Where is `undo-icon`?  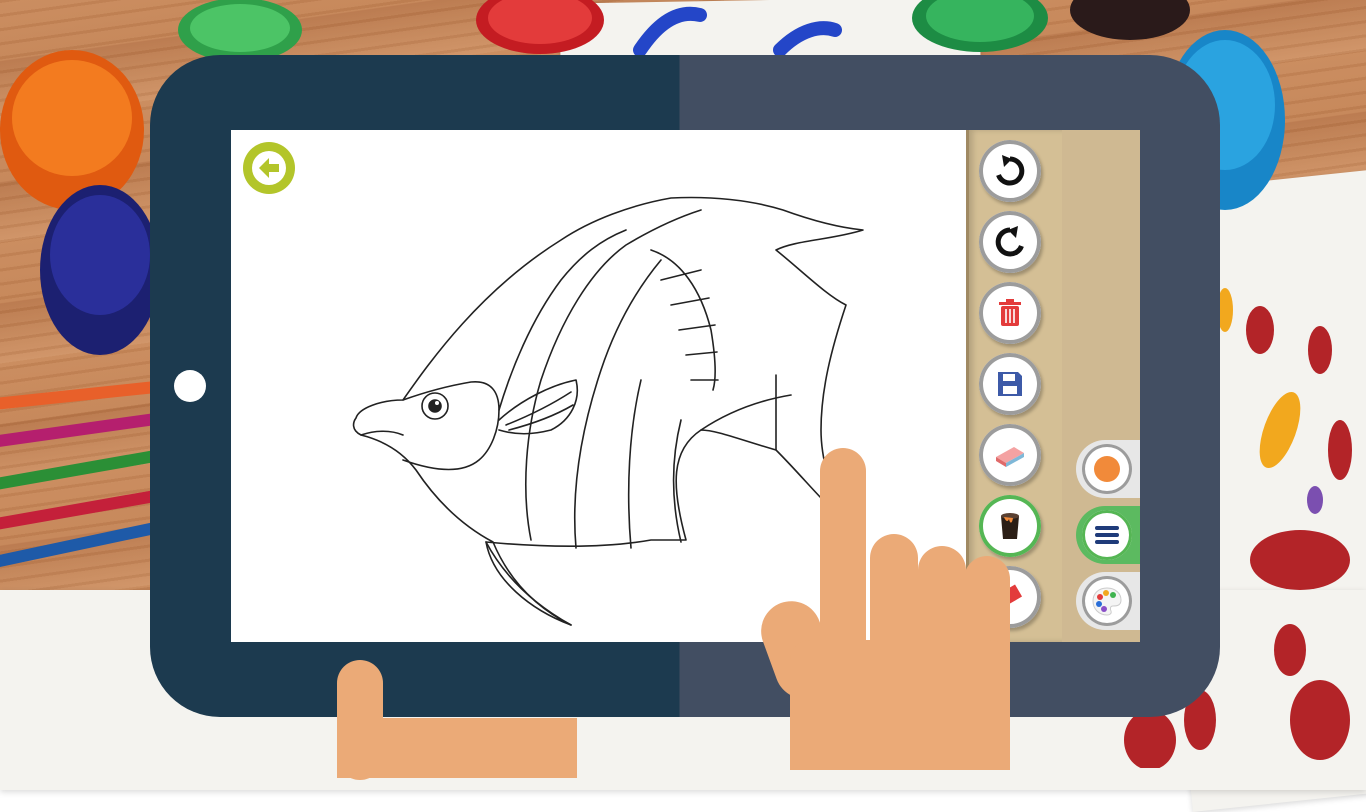
undo-icon is located at coordinates (1010, 170).